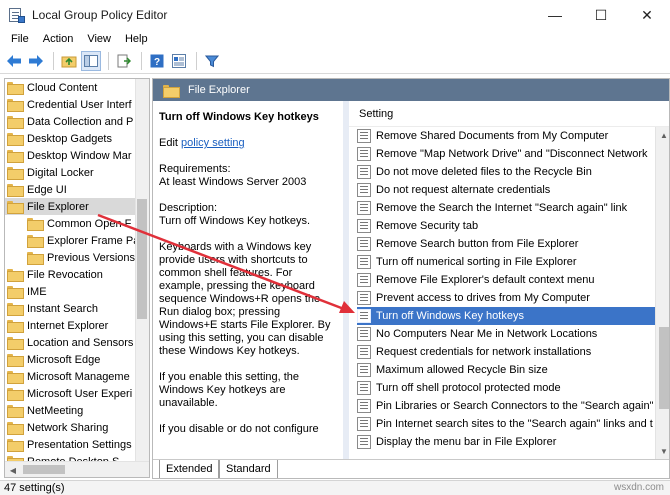  I want to click on tree-item: Microsoft User Experi, so click(70, 393).